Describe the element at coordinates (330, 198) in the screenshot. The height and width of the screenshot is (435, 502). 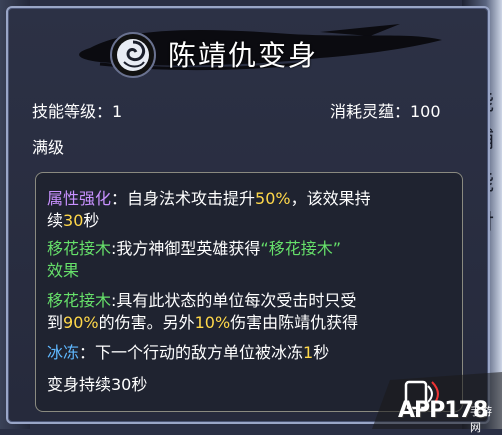
I see `effect-text: ，该效果持` at that location.